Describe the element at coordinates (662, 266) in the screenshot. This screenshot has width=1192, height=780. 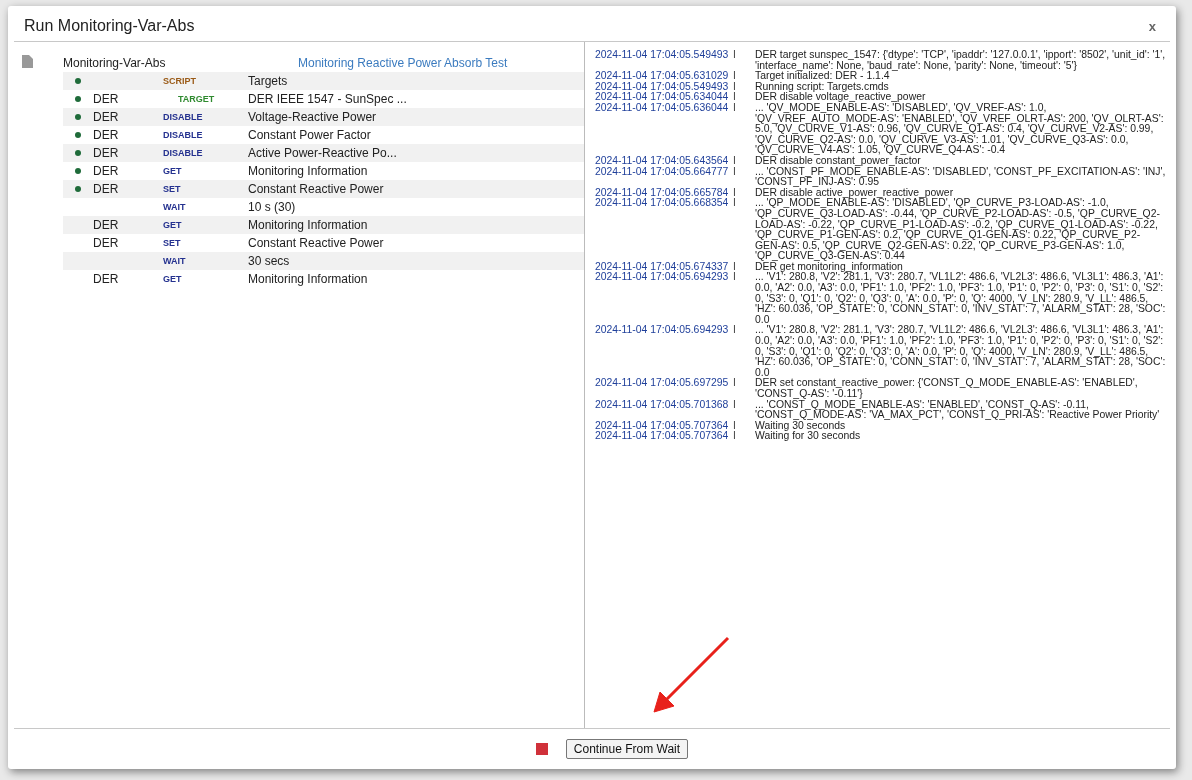
I see `log-timestamp: 2024-11-04 17:04:05.674337` at that location.